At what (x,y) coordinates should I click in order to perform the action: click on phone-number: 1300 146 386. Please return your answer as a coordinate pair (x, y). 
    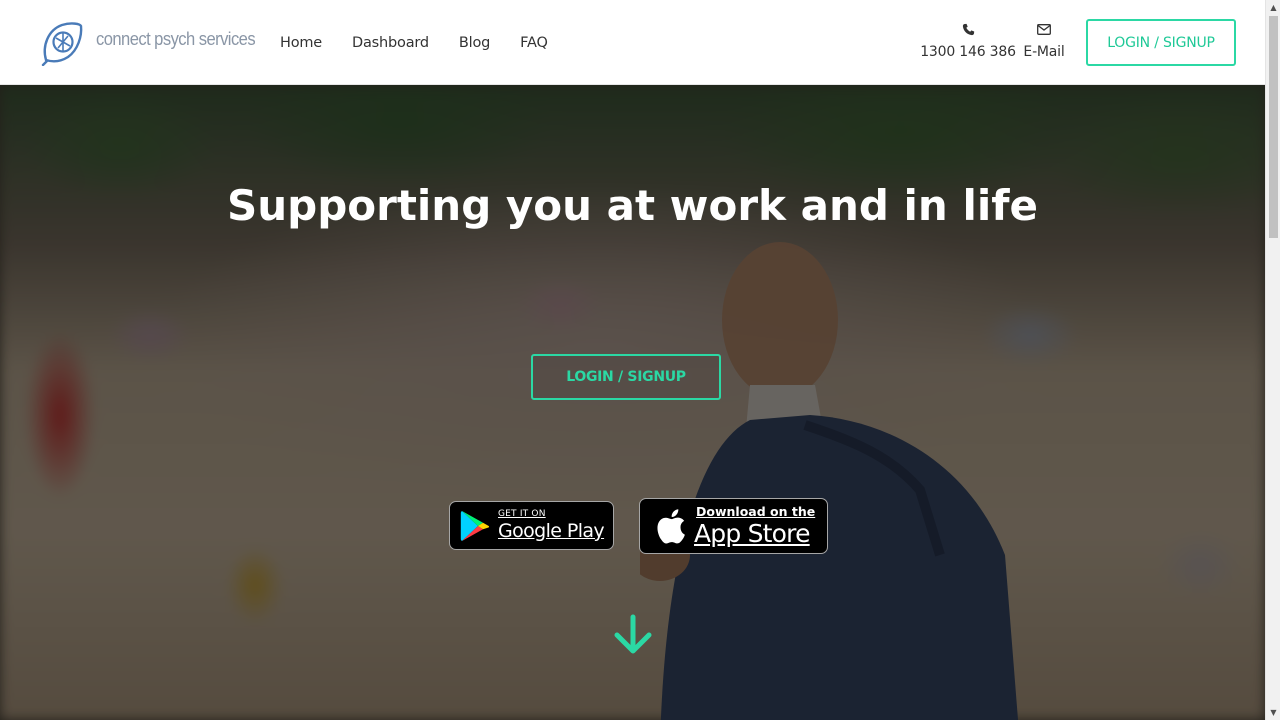
    Looking at the image, I should click on (968, 52).